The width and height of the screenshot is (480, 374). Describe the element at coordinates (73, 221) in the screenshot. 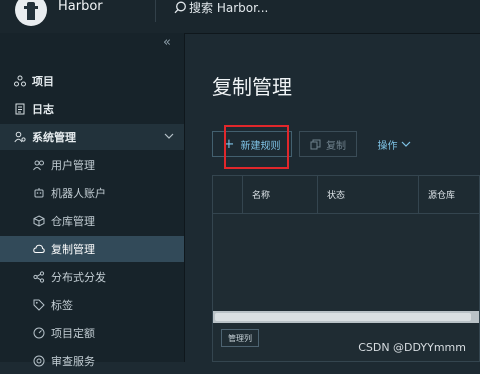

I see `sidebar-item-label: 仓库管理` at that location.